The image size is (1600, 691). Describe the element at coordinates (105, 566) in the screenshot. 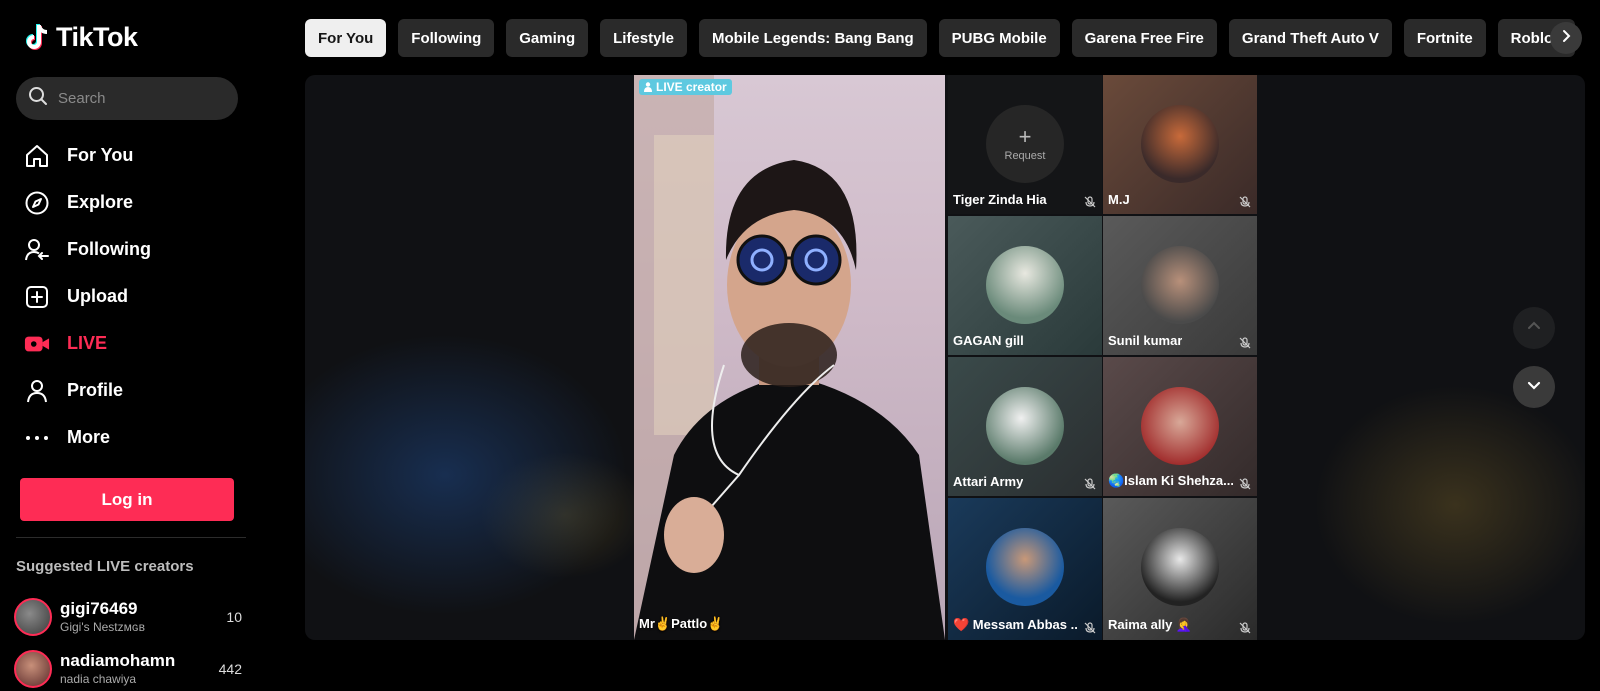

I see `suggested-live-title: Suggested LIVE creators` at that location.